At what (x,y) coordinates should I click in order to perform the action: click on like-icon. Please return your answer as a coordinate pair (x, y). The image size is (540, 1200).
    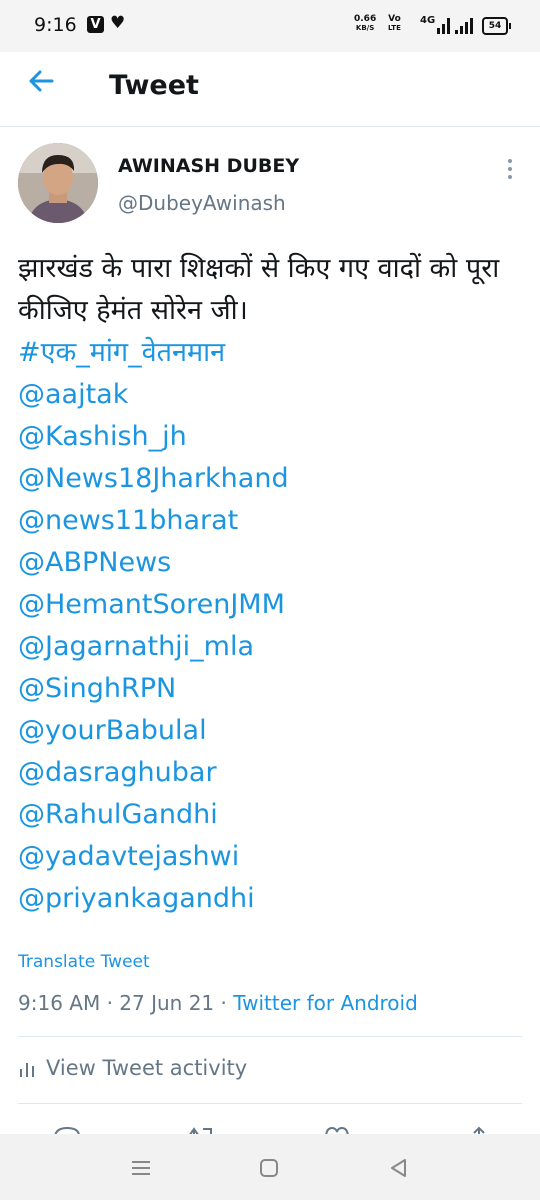
    Looking at the image, I should click on (337, 1129).